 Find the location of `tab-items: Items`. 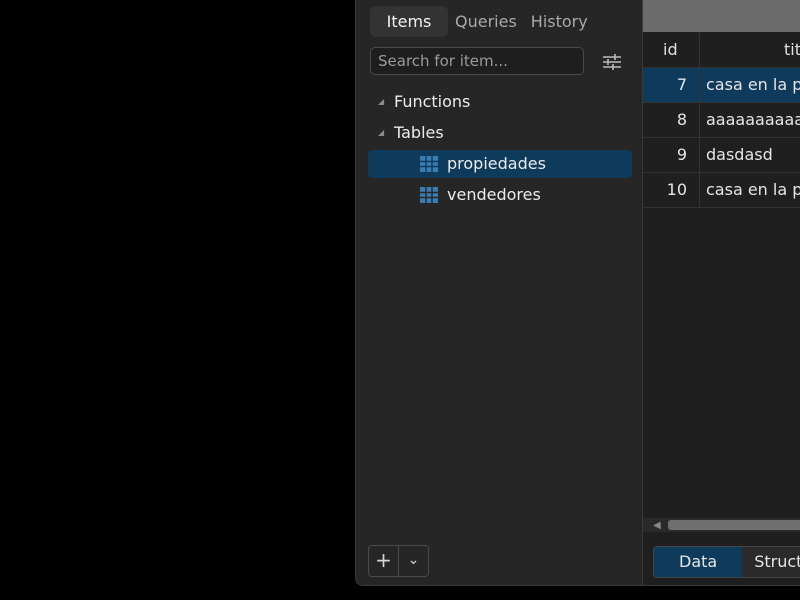

tab-items: Items is located at coordinates (409, 21).